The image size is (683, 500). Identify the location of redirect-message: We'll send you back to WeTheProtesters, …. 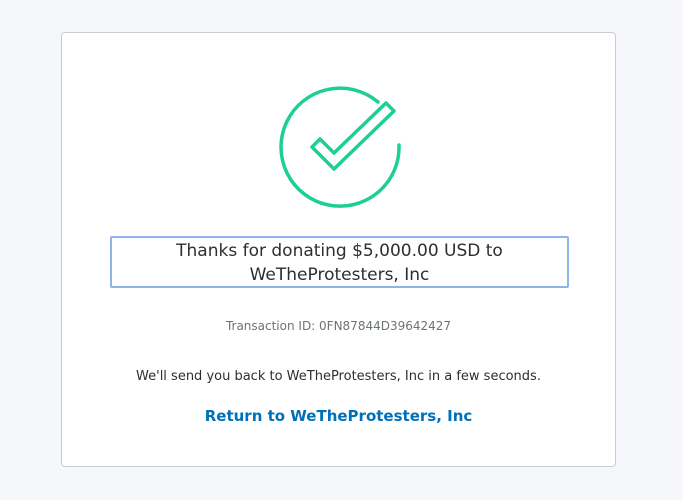
(338, 376).